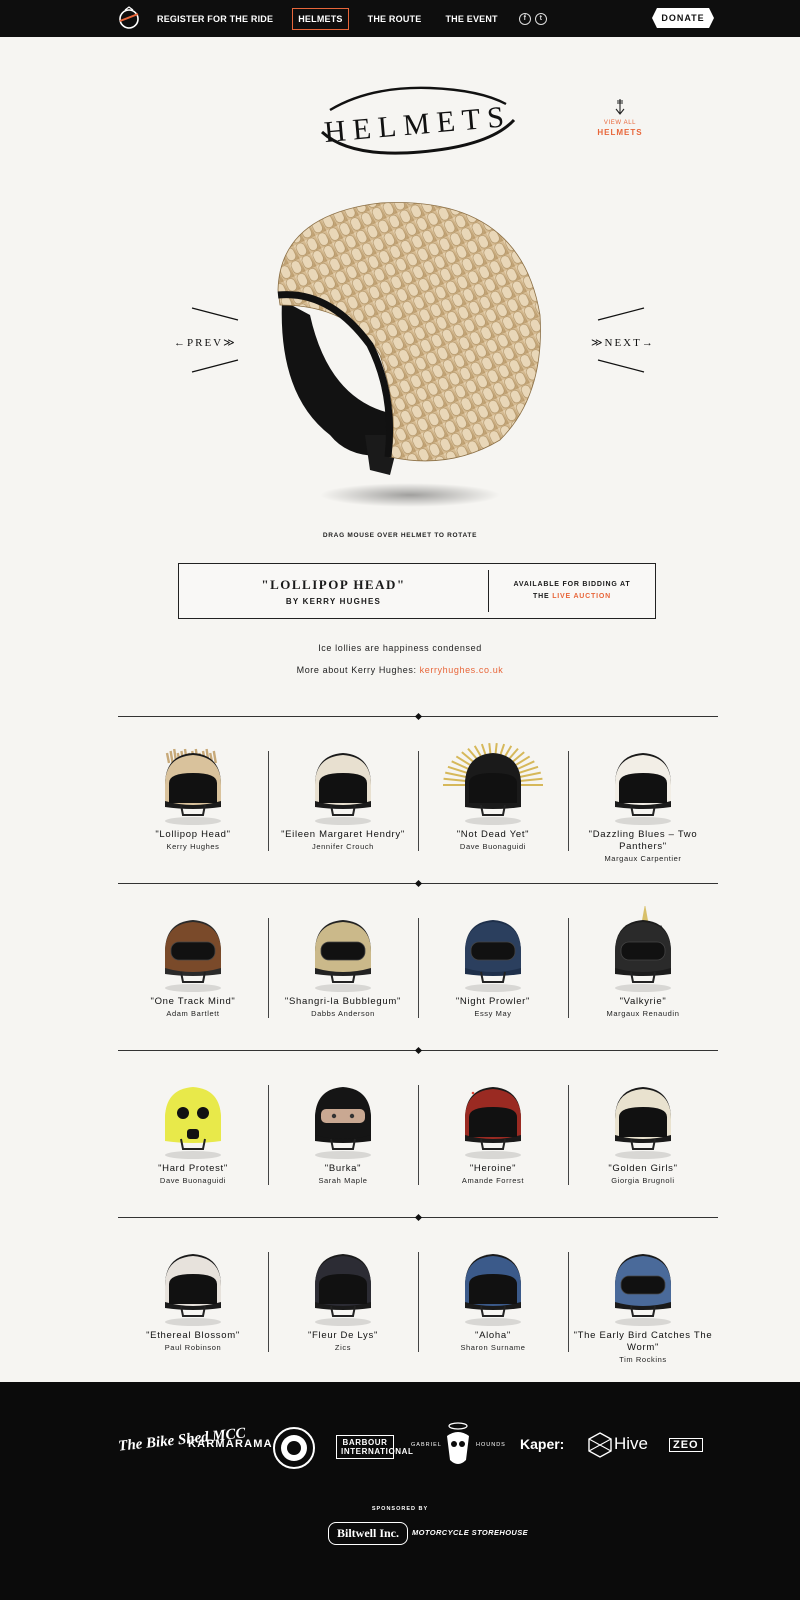 The width and height of the screenshot is (800, 1600). I want to click on logo-roundel-icon, so click(294, 1448).